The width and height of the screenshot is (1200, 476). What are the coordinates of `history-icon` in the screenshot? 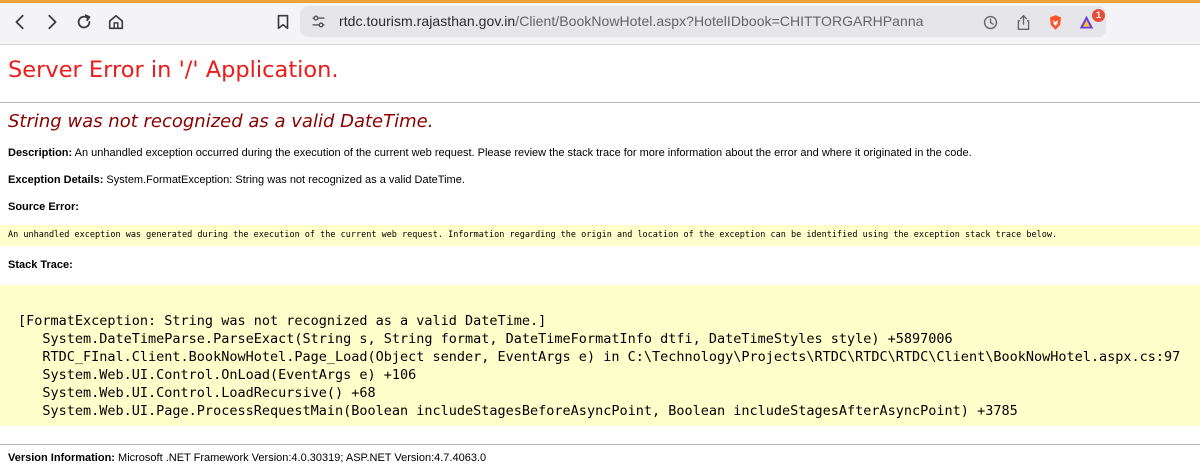 It's located at (990, 22).